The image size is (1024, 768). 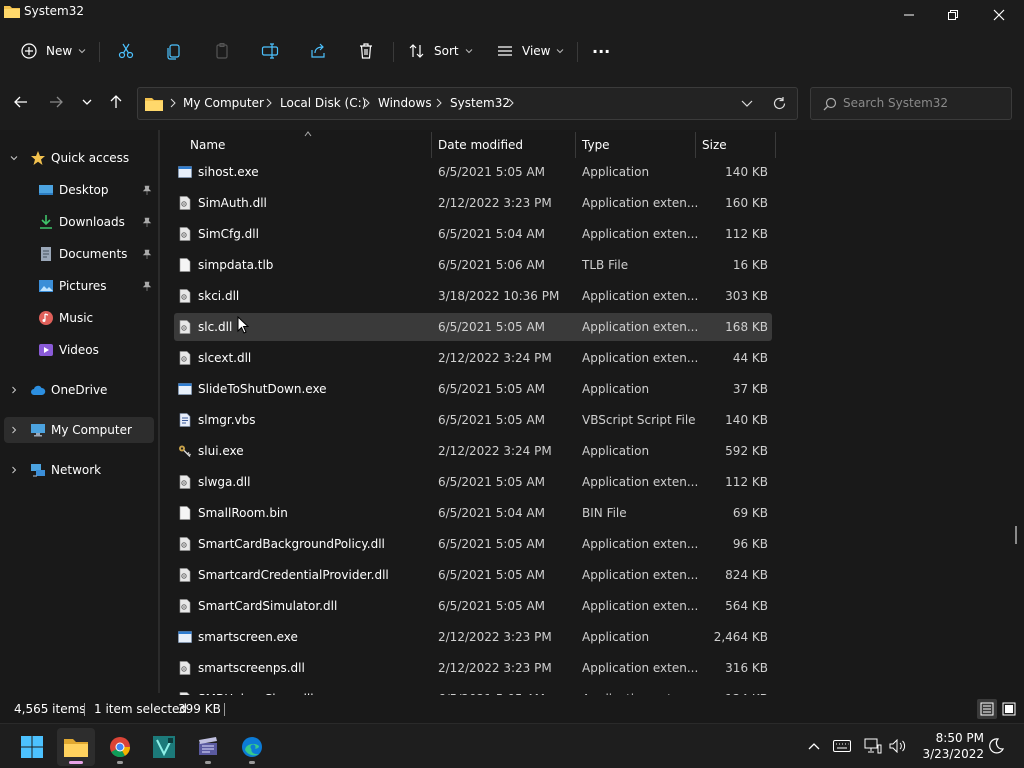 What do you see at coordinates (1009, 709) in the screenshot?
I see `tiles-view-button` at bounding box center [1009, 709].